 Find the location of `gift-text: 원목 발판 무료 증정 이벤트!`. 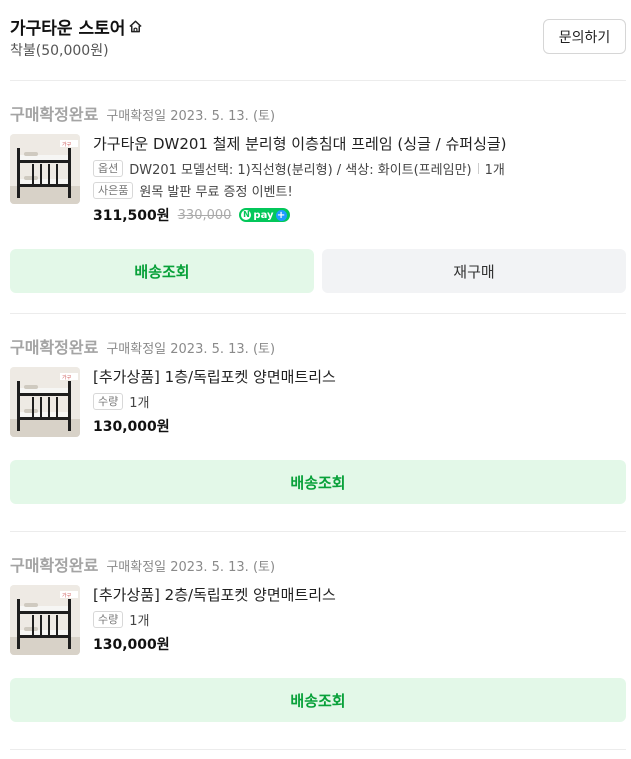

gift-text: 원목 발판 무료 증정 이벤트! is located at coordinates (216, 192).